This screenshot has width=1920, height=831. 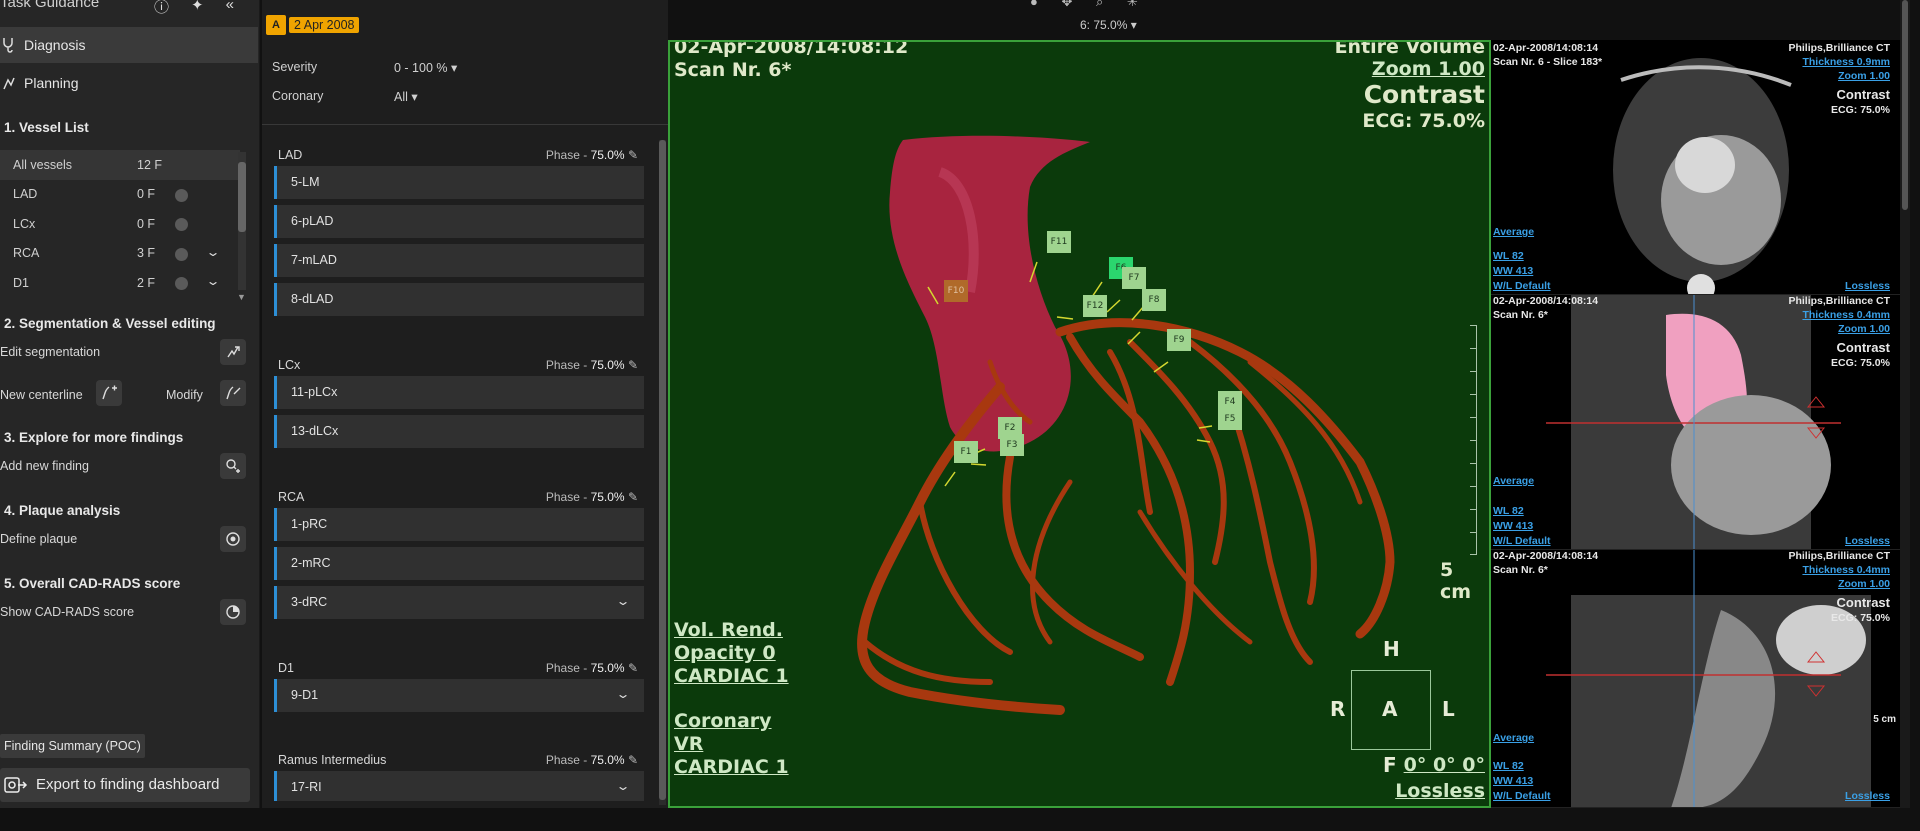 What do you see at coordinates (406, 96) in the screenshot?
I see `coronary-dropdown: All ▾` at bounding box center [406, 96].